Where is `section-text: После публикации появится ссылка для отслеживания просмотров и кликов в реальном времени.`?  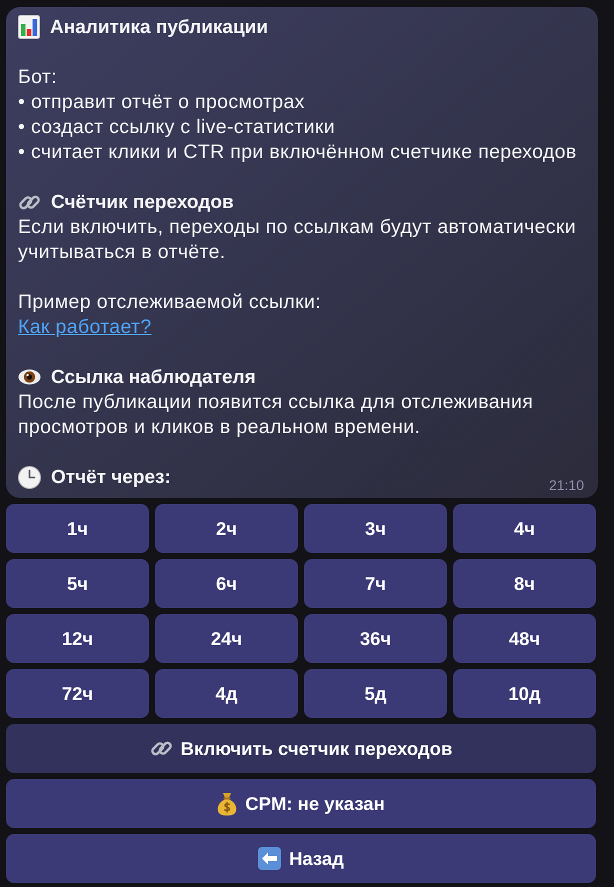
section-text: После публикации появится ссылка для отслеживания просмотров и кликов в реальном времени. is located at coordinates (276, 415).